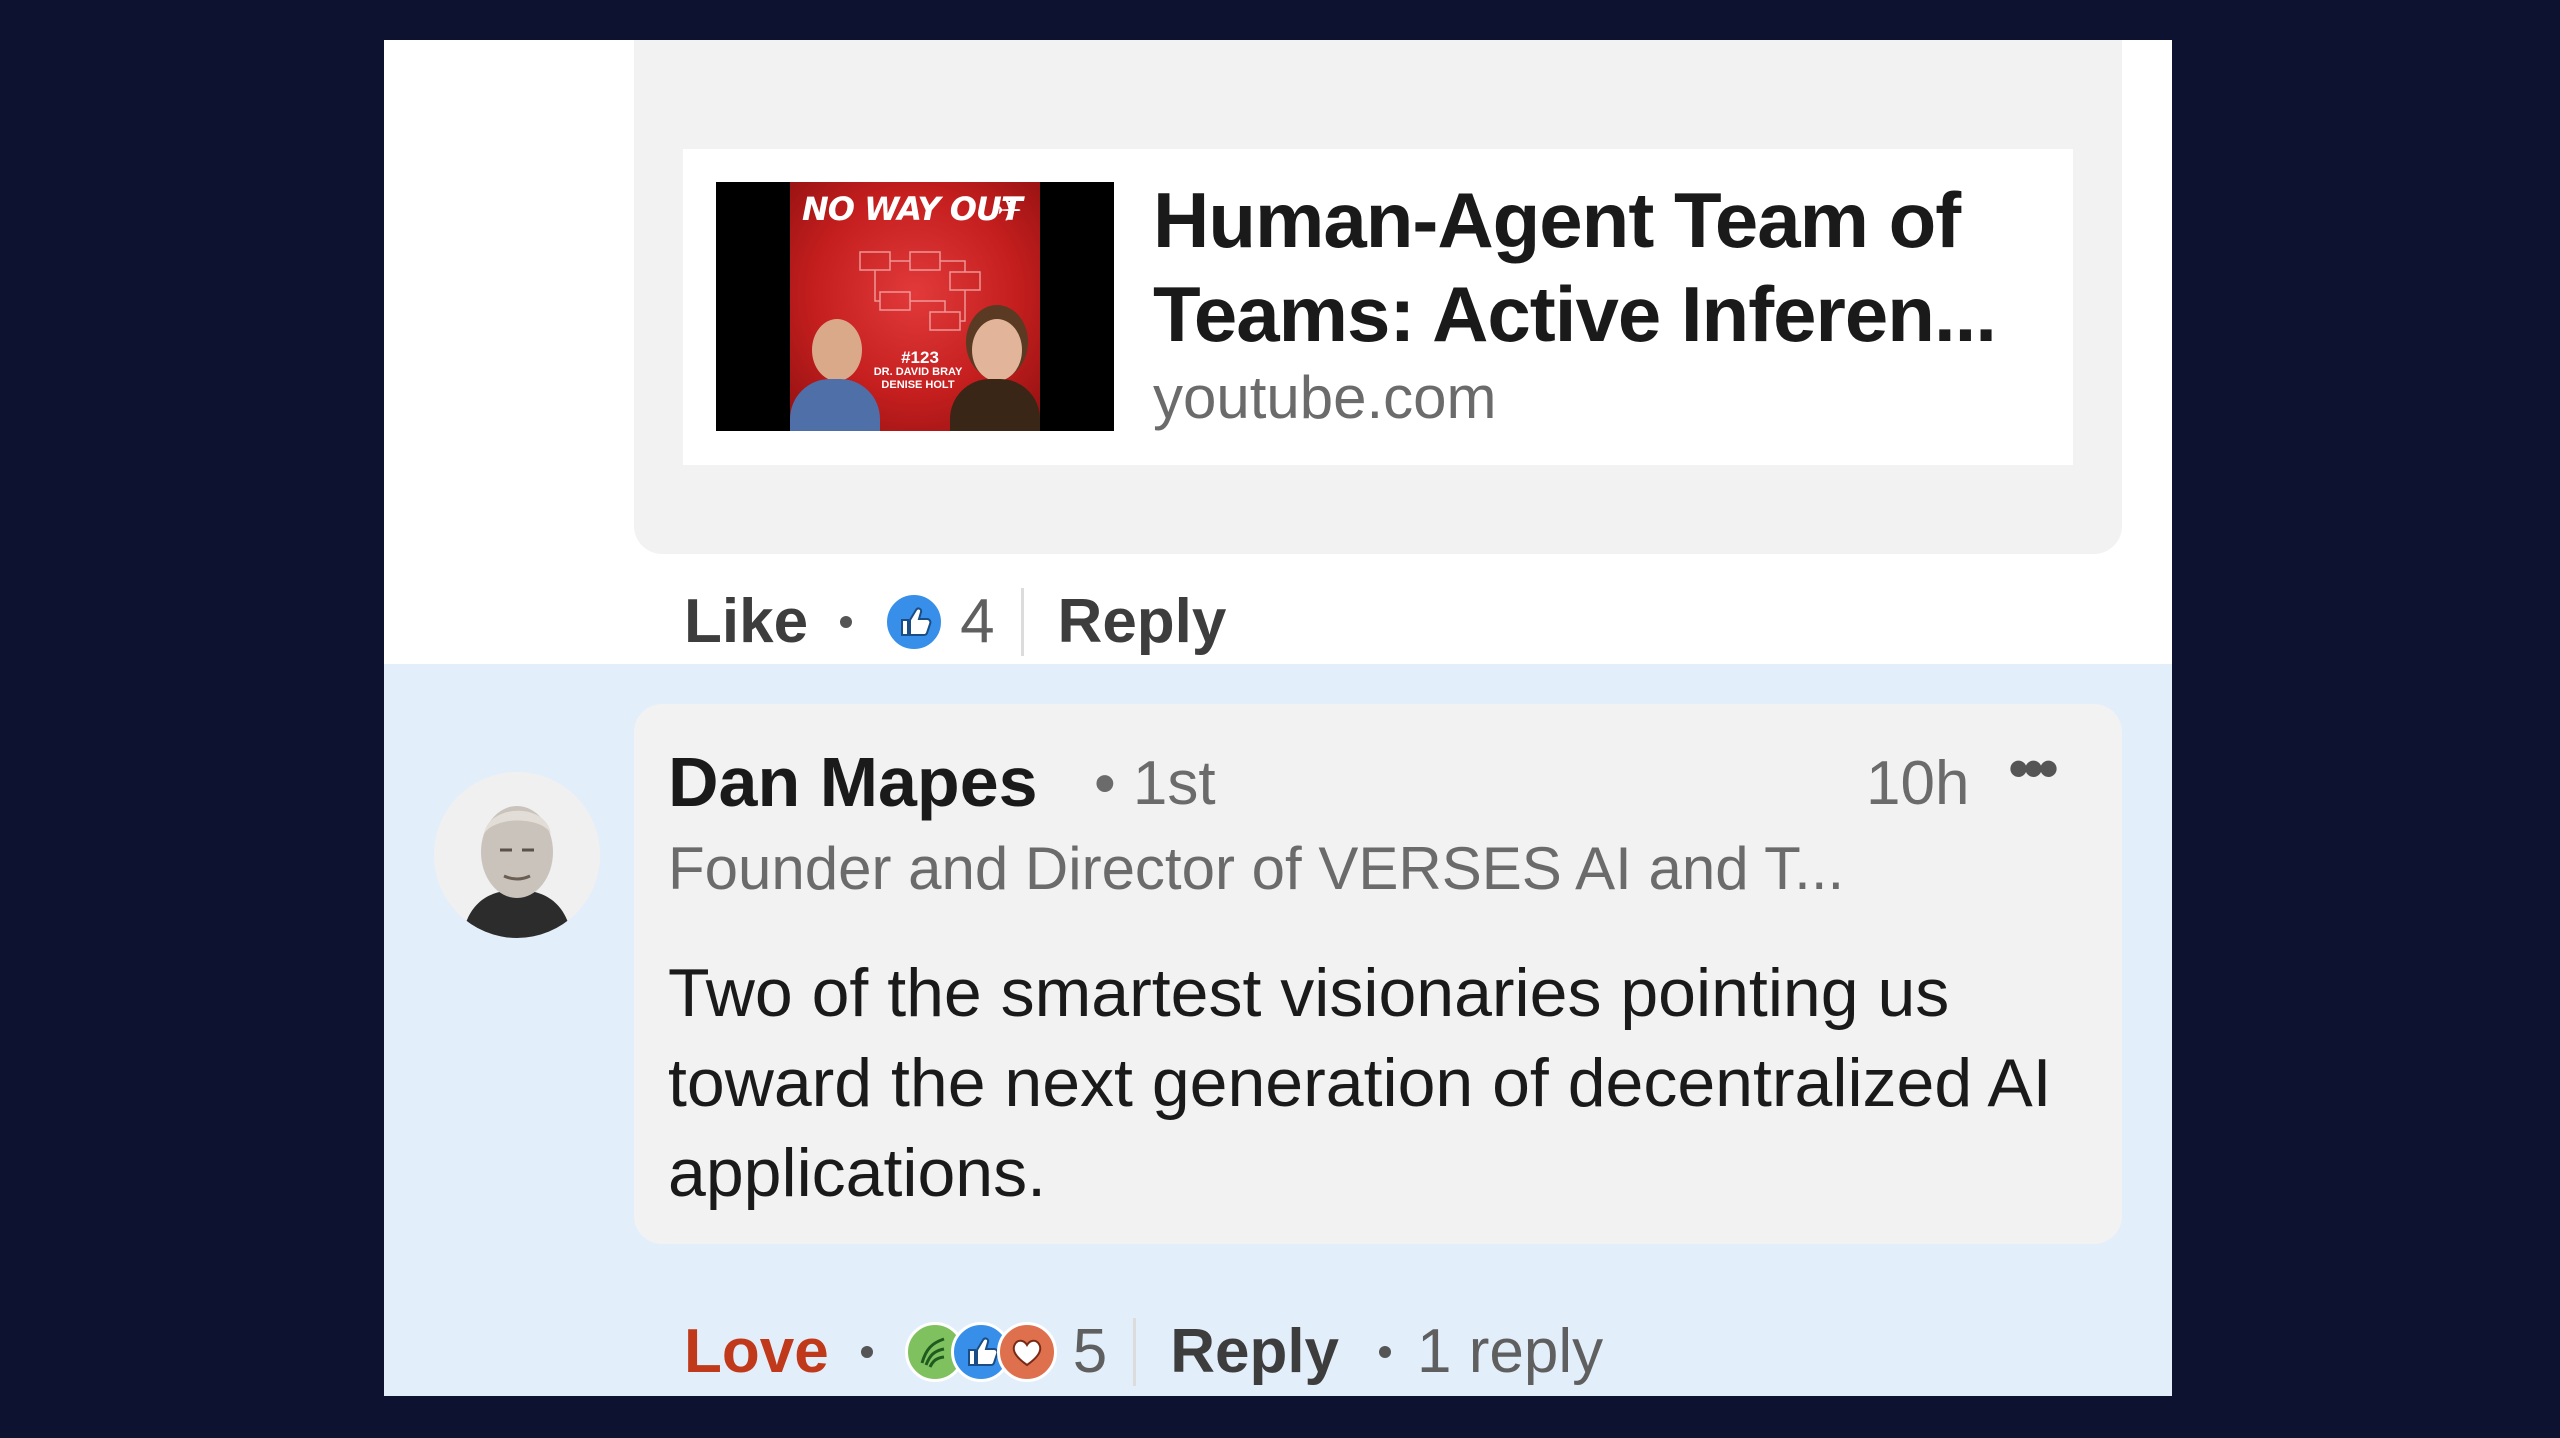 The width and height of the screenshot is (2560, 1438). What do you see at coordinates (853, 782) in the screenshot?
I see `author-name: Dan Mapes` at bounding box center [853, 782].